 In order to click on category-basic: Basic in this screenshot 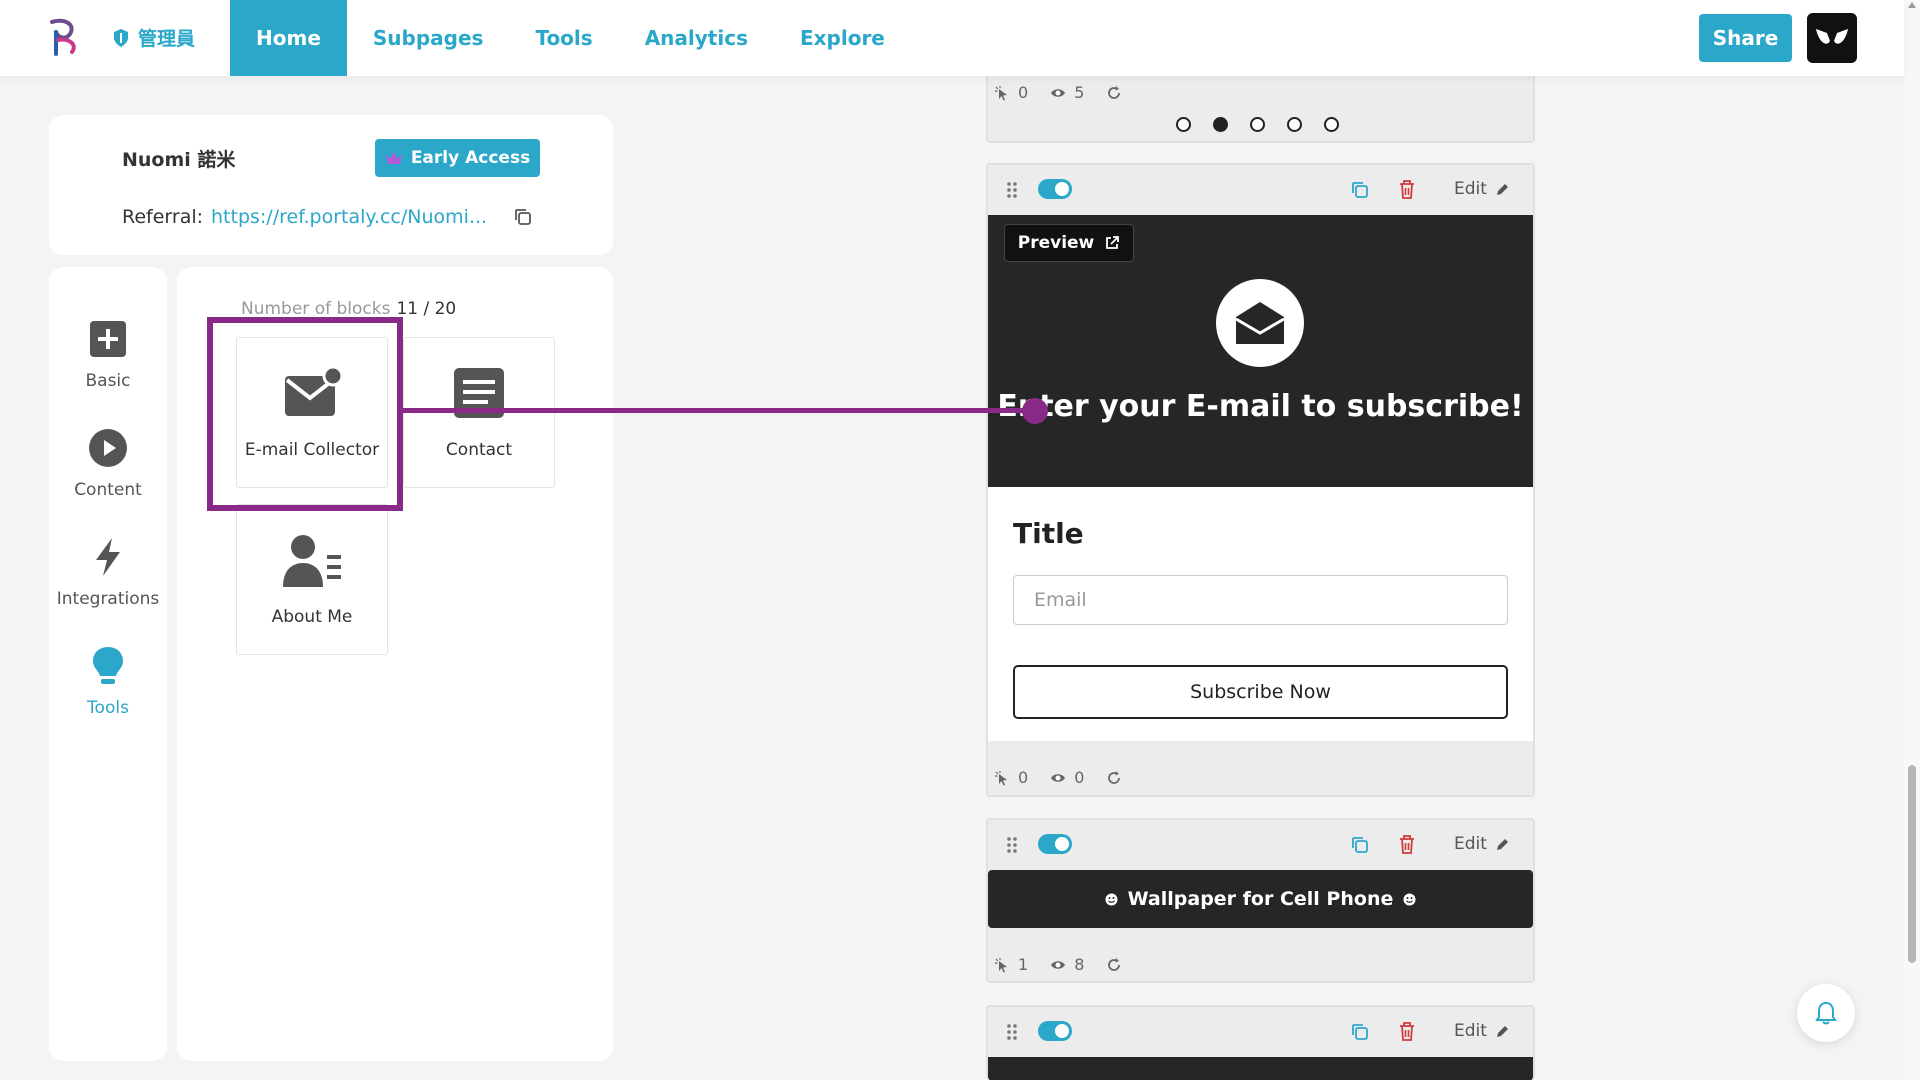, I will do `click(108, 355)`.